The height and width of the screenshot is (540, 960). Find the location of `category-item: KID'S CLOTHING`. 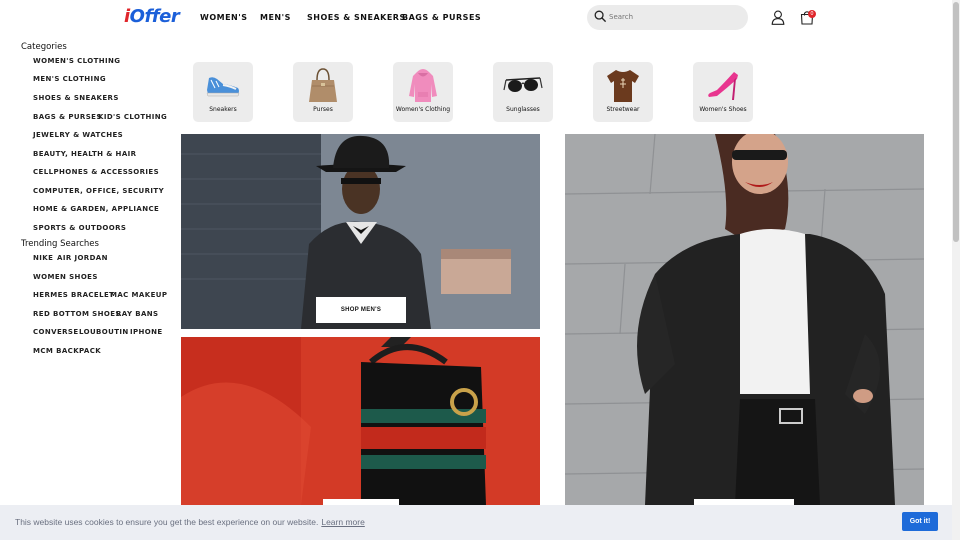

category-item: KID'S CLOTHING is located at coordinates (132, 117).